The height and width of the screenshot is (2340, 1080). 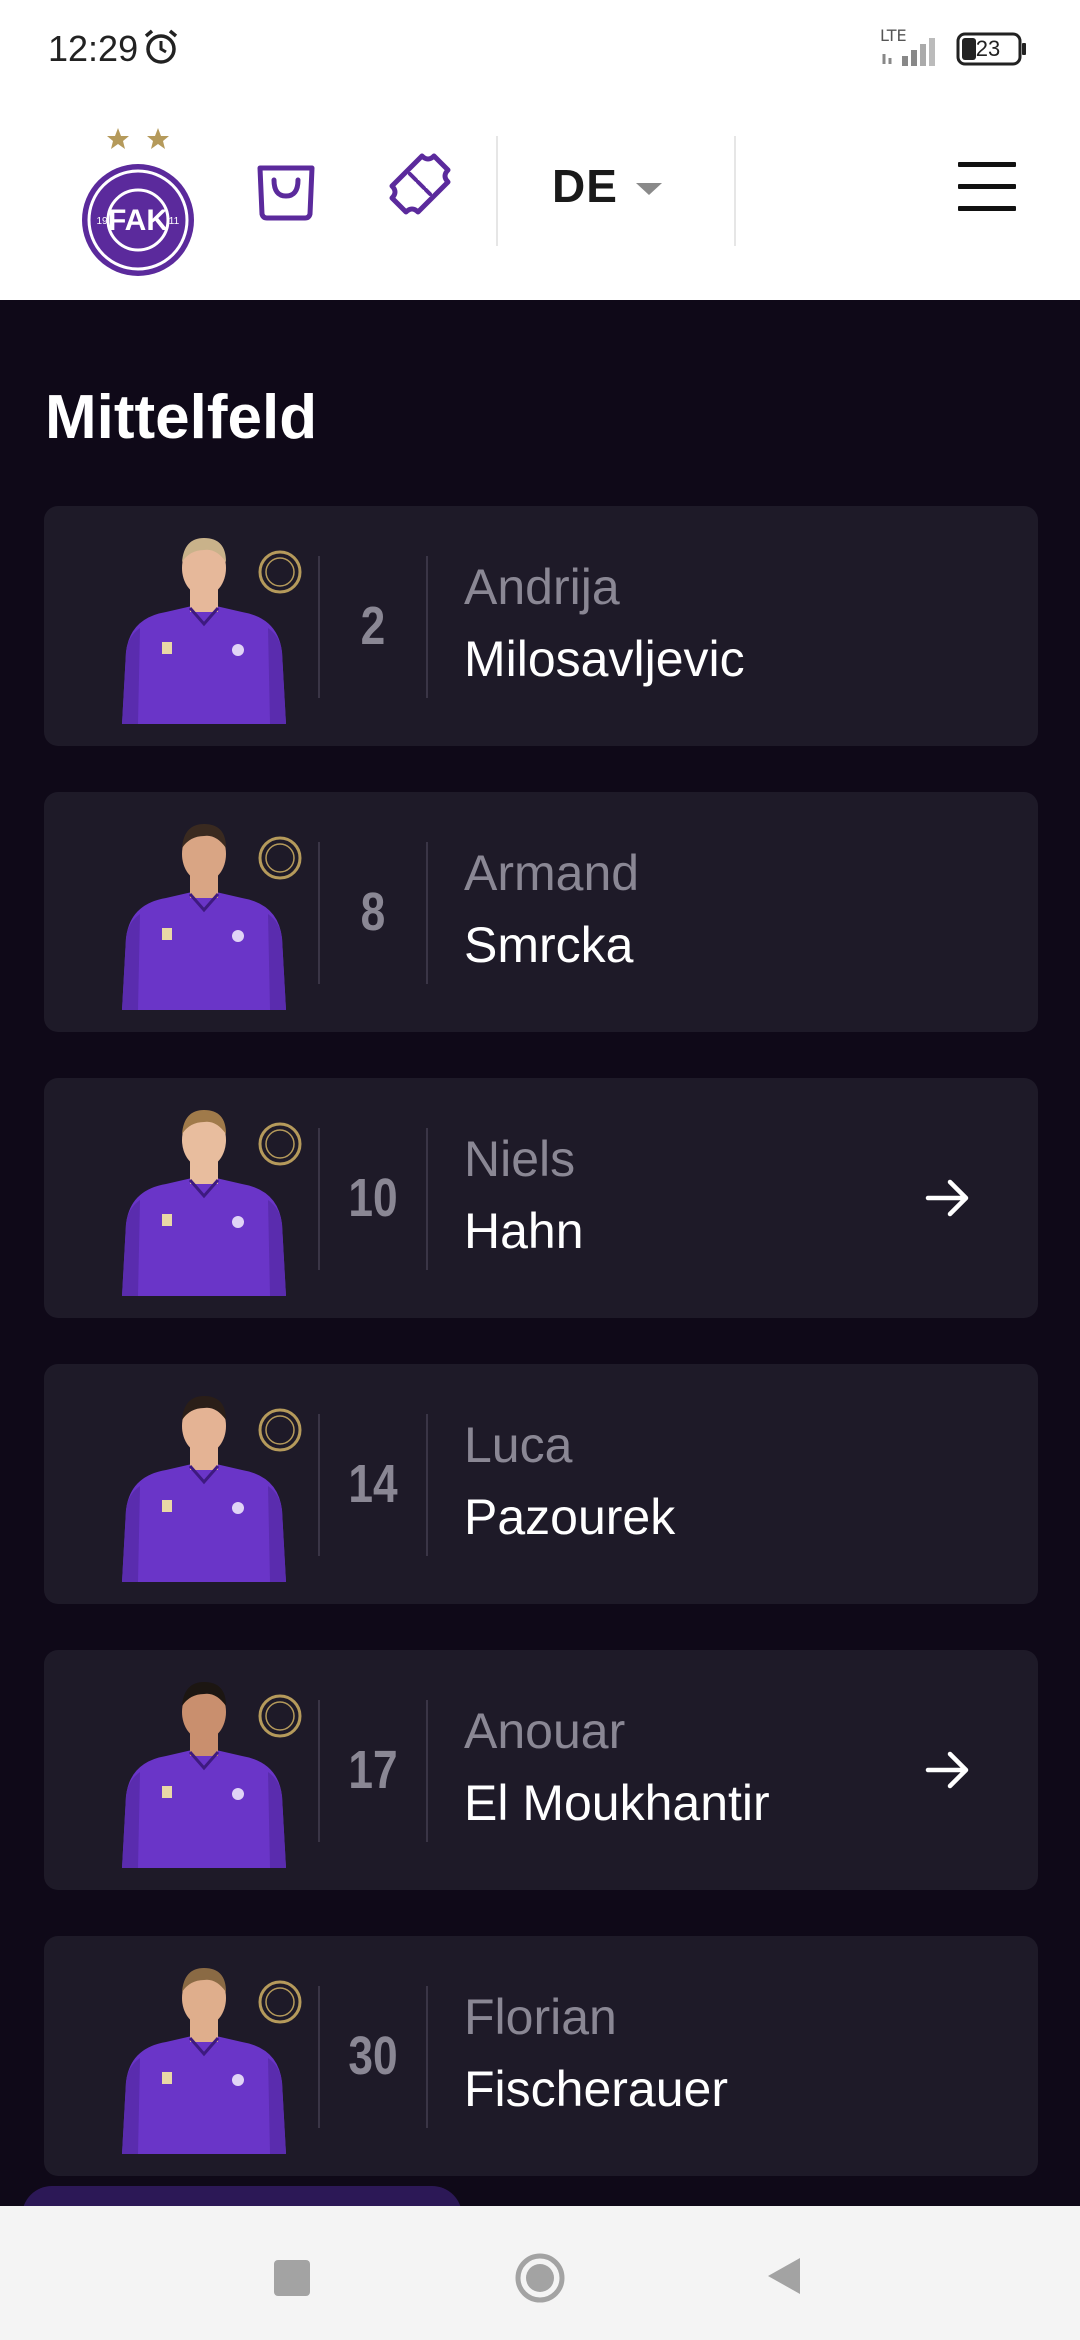 I want to click on player-first-name: Andrija, so click(x=542, y=587).